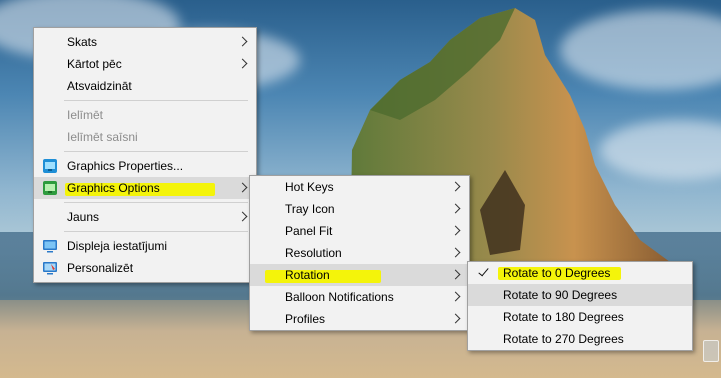 This screenshot has height=378, width=721. I want to click on menu-item-label: Kārtot pēc, so click(94, 64).